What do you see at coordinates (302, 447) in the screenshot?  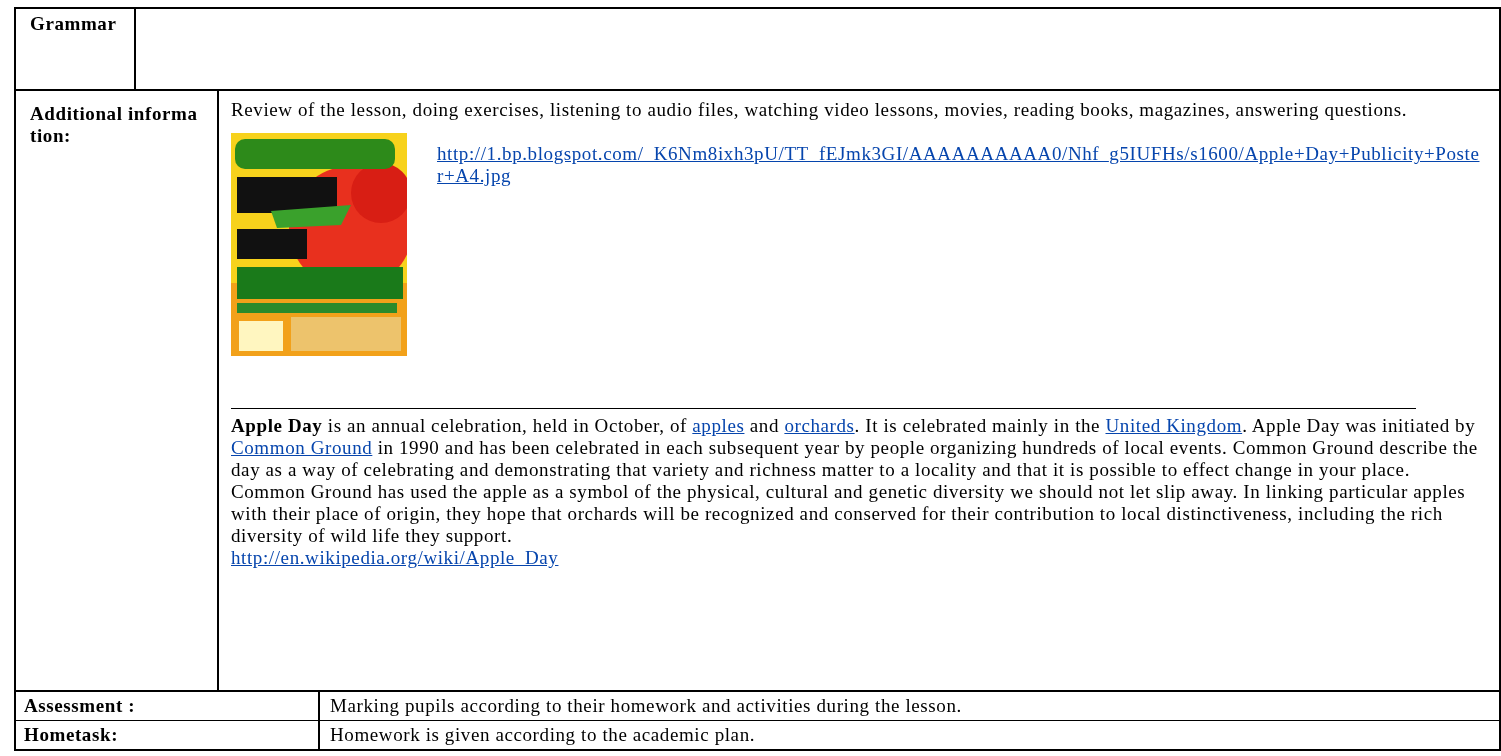 I see `text-link: Common Ground` at bounding box center [302, 447].